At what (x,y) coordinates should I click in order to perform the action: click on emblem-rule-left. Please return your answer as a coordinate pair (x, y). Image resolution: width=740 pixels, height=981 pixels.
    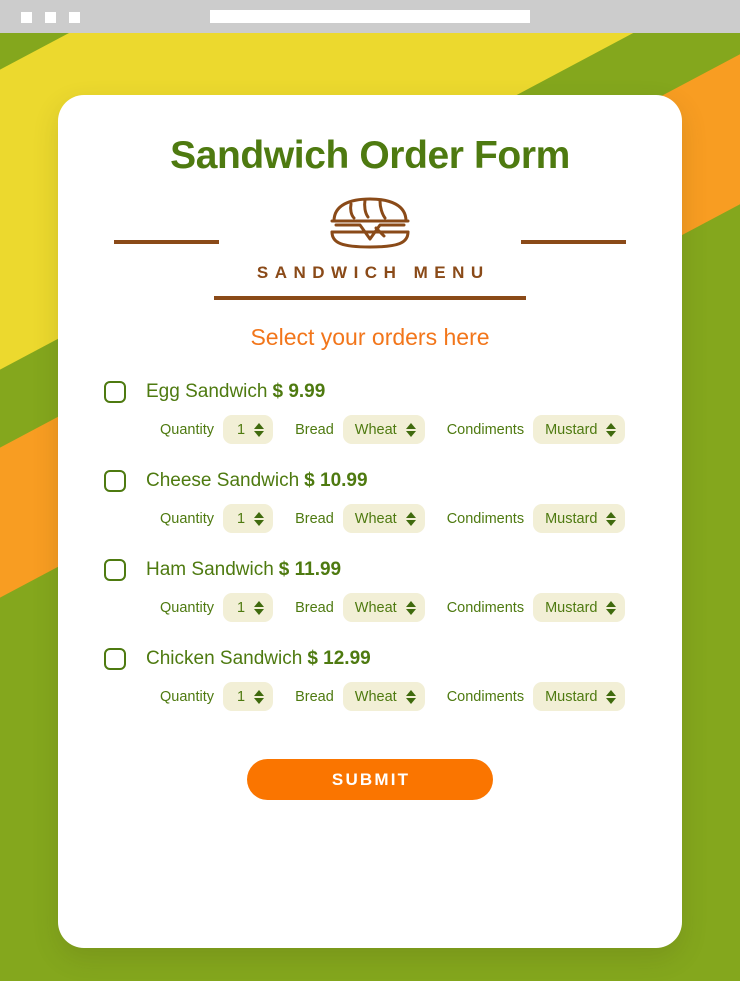
    Looking at the image, I should click on (166, 242).